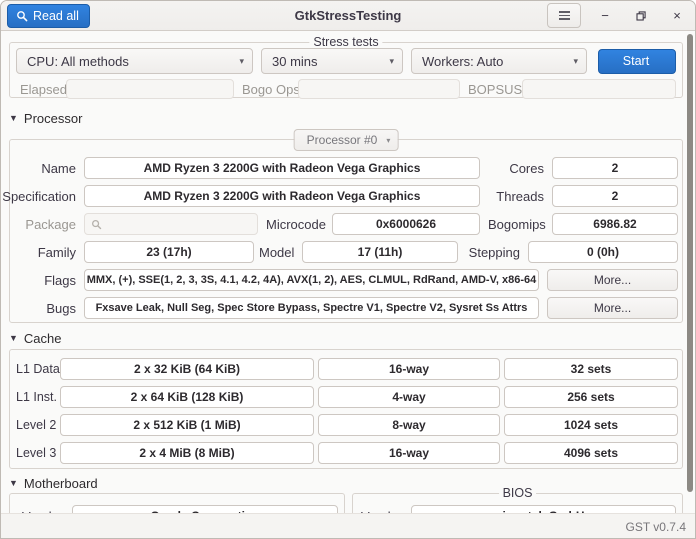 This screenshot has width=696, height=539. I want to click on bogomips-label: Bogomips, so click(517, 224).